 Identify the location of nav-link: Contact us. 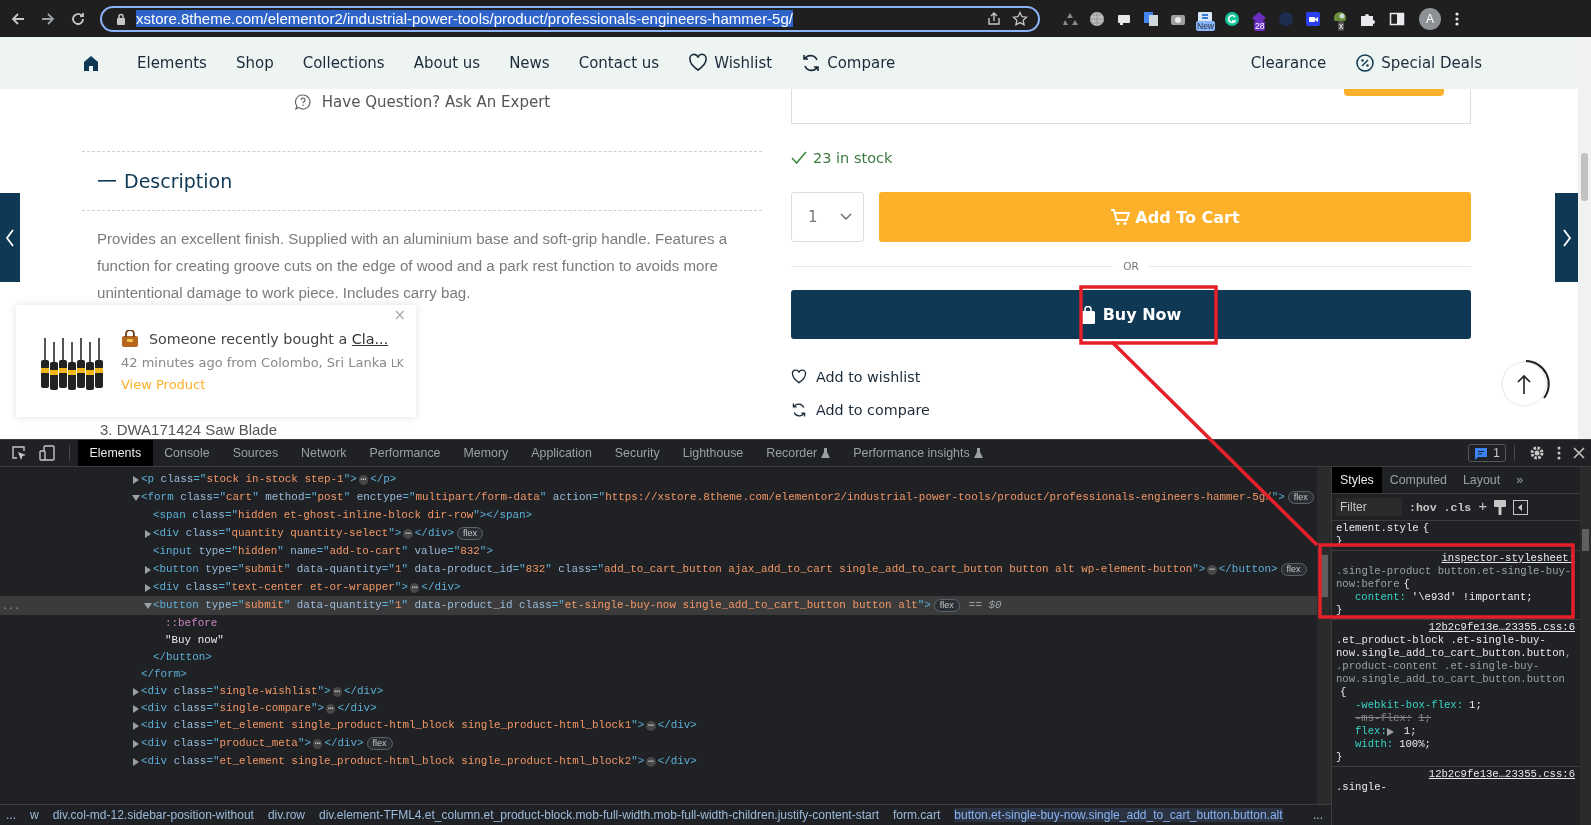
(619, 63).